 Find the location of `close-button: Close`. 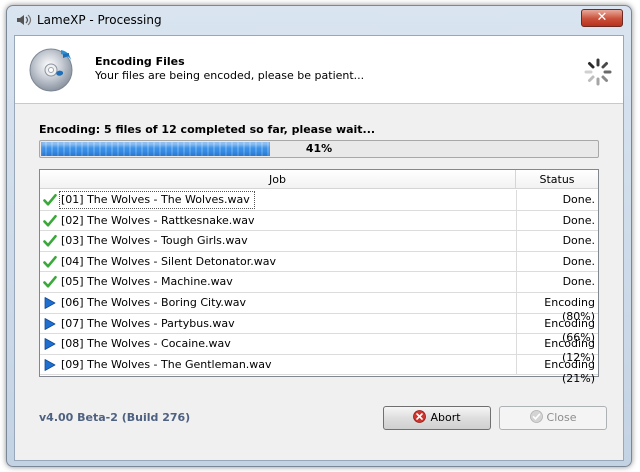

close-button: Close is located at coordinates (553, 418).